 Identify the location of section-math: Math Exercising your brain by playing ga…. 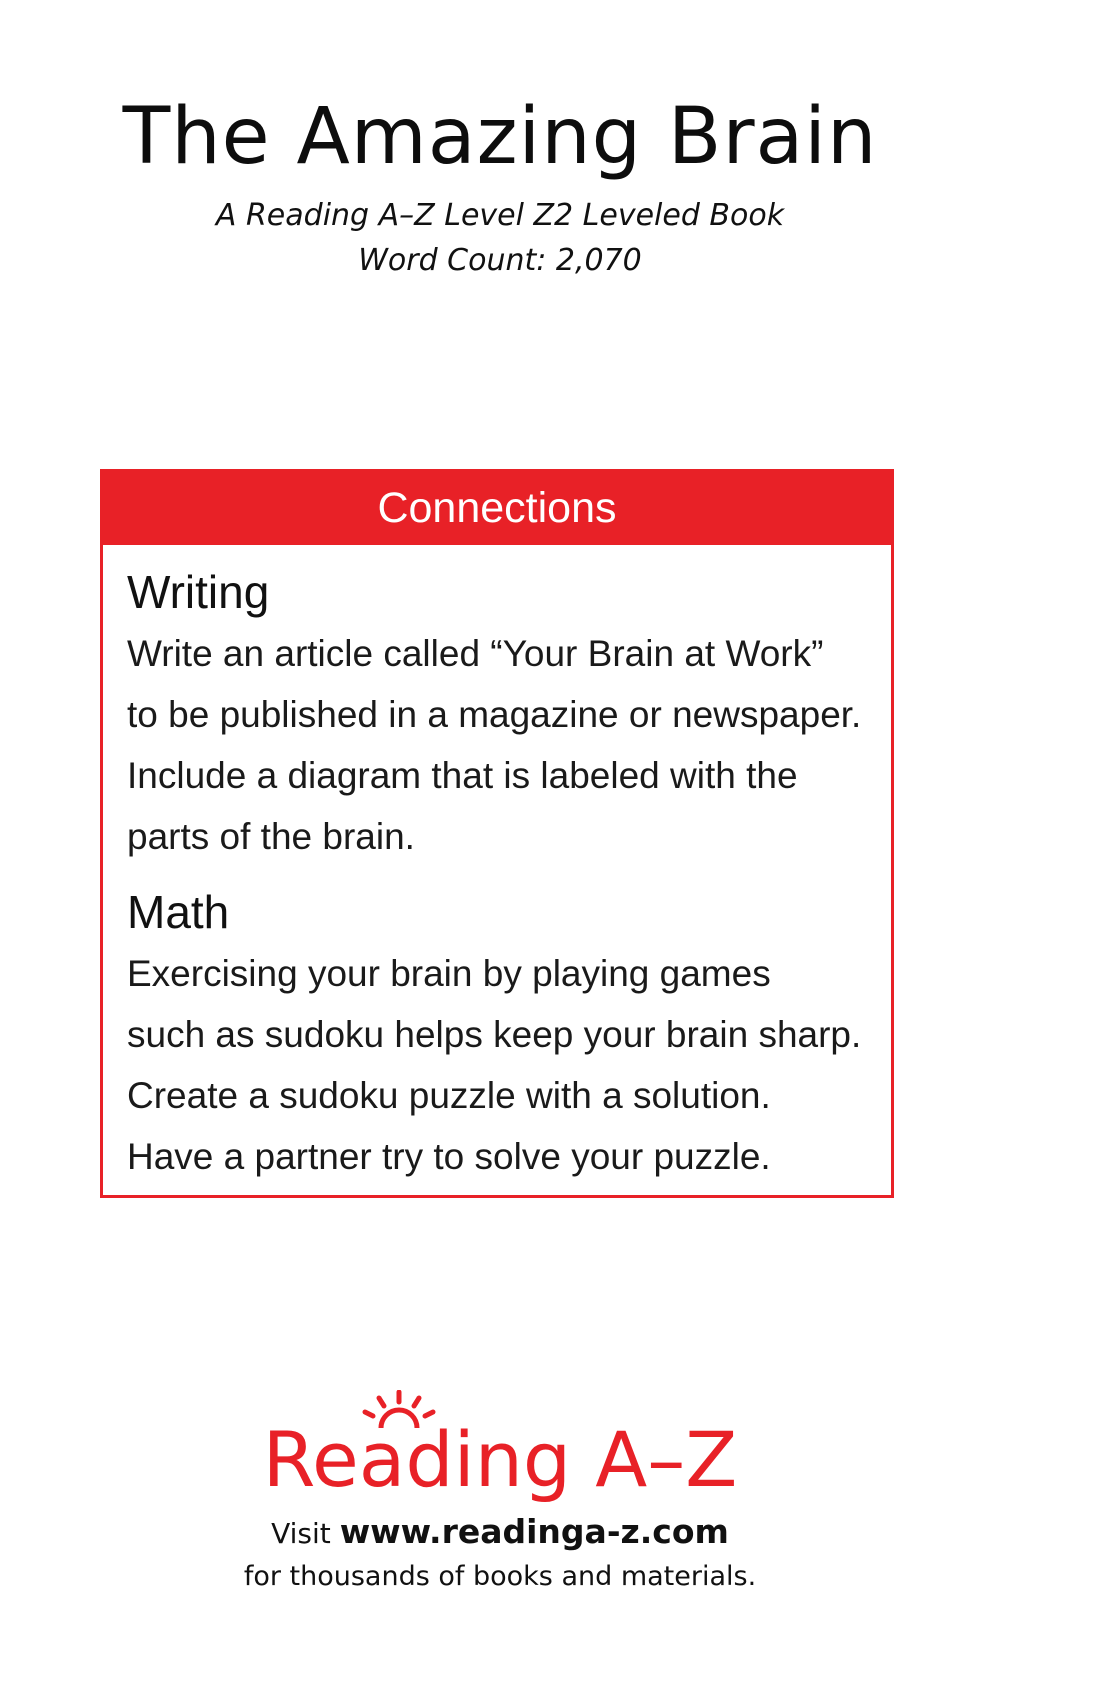
(496, 1034).